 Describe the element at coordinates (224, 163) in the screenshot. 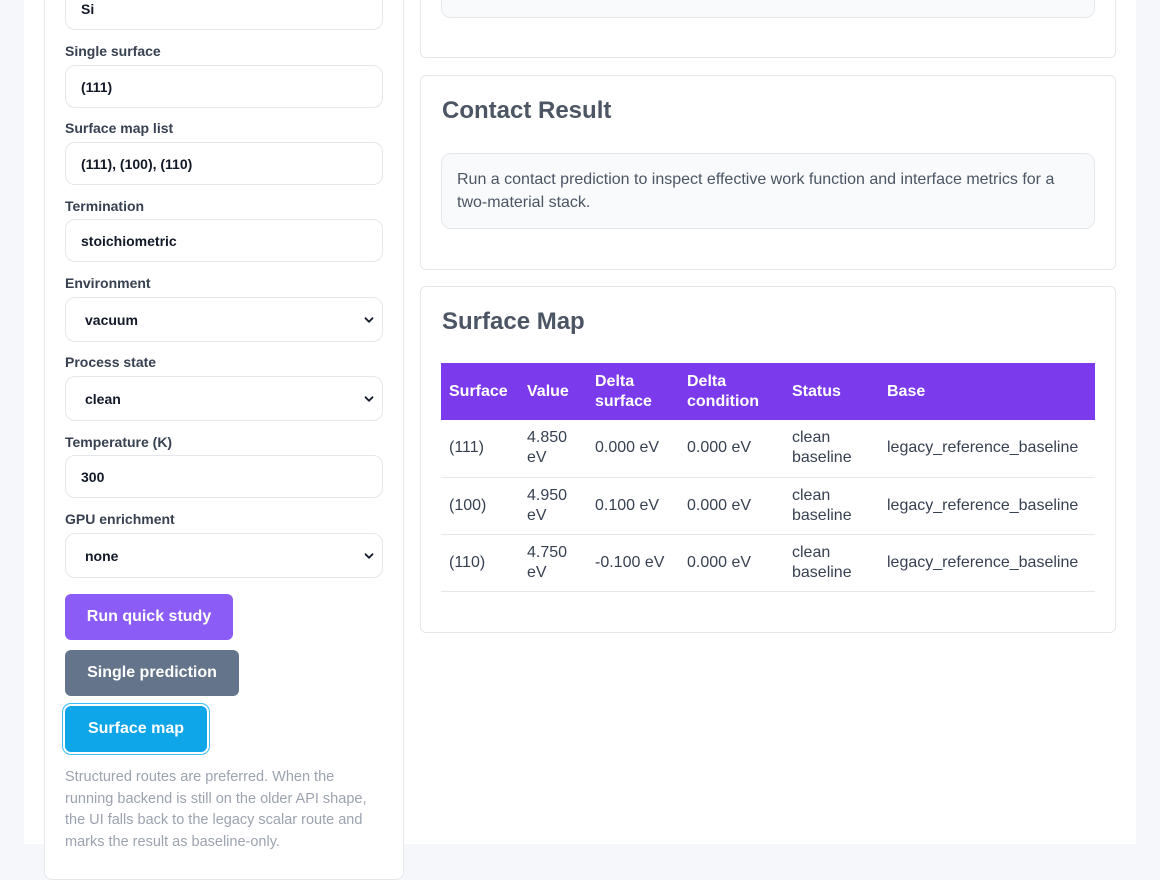

I see `surface-map-list-input: (111), (100), (110)` at that location.